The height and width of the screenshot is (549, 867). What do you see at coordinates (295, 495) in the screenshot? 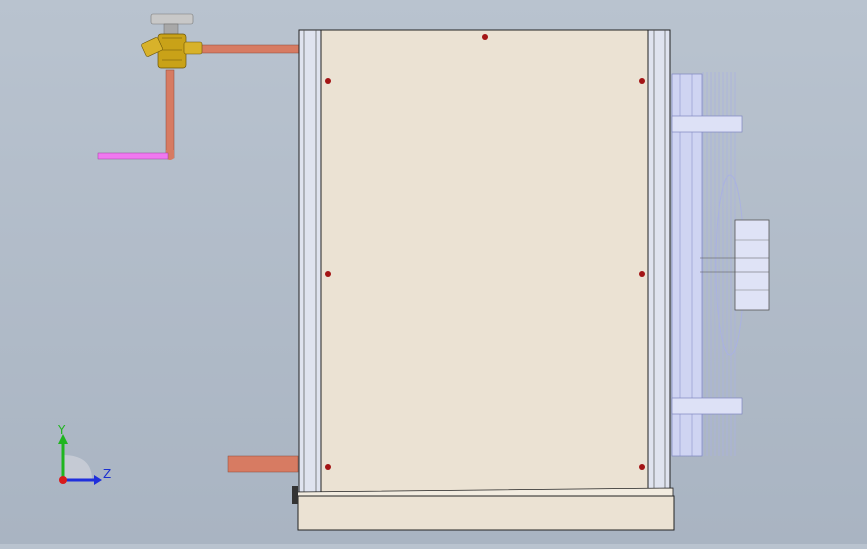
I see `base-foot` at bounding box center [295, 495].